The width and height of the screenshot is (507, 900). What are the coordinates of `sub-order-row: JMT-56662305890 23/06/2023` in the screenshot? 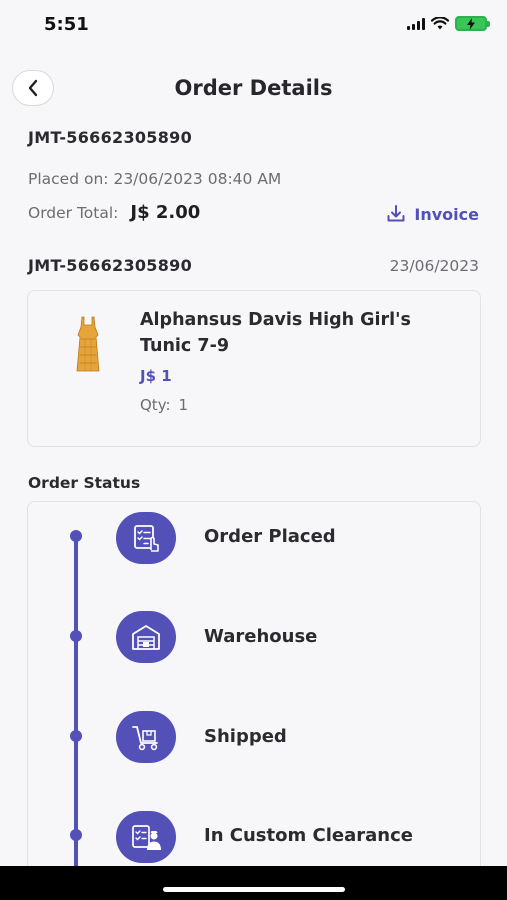 It's located at (253, 265).